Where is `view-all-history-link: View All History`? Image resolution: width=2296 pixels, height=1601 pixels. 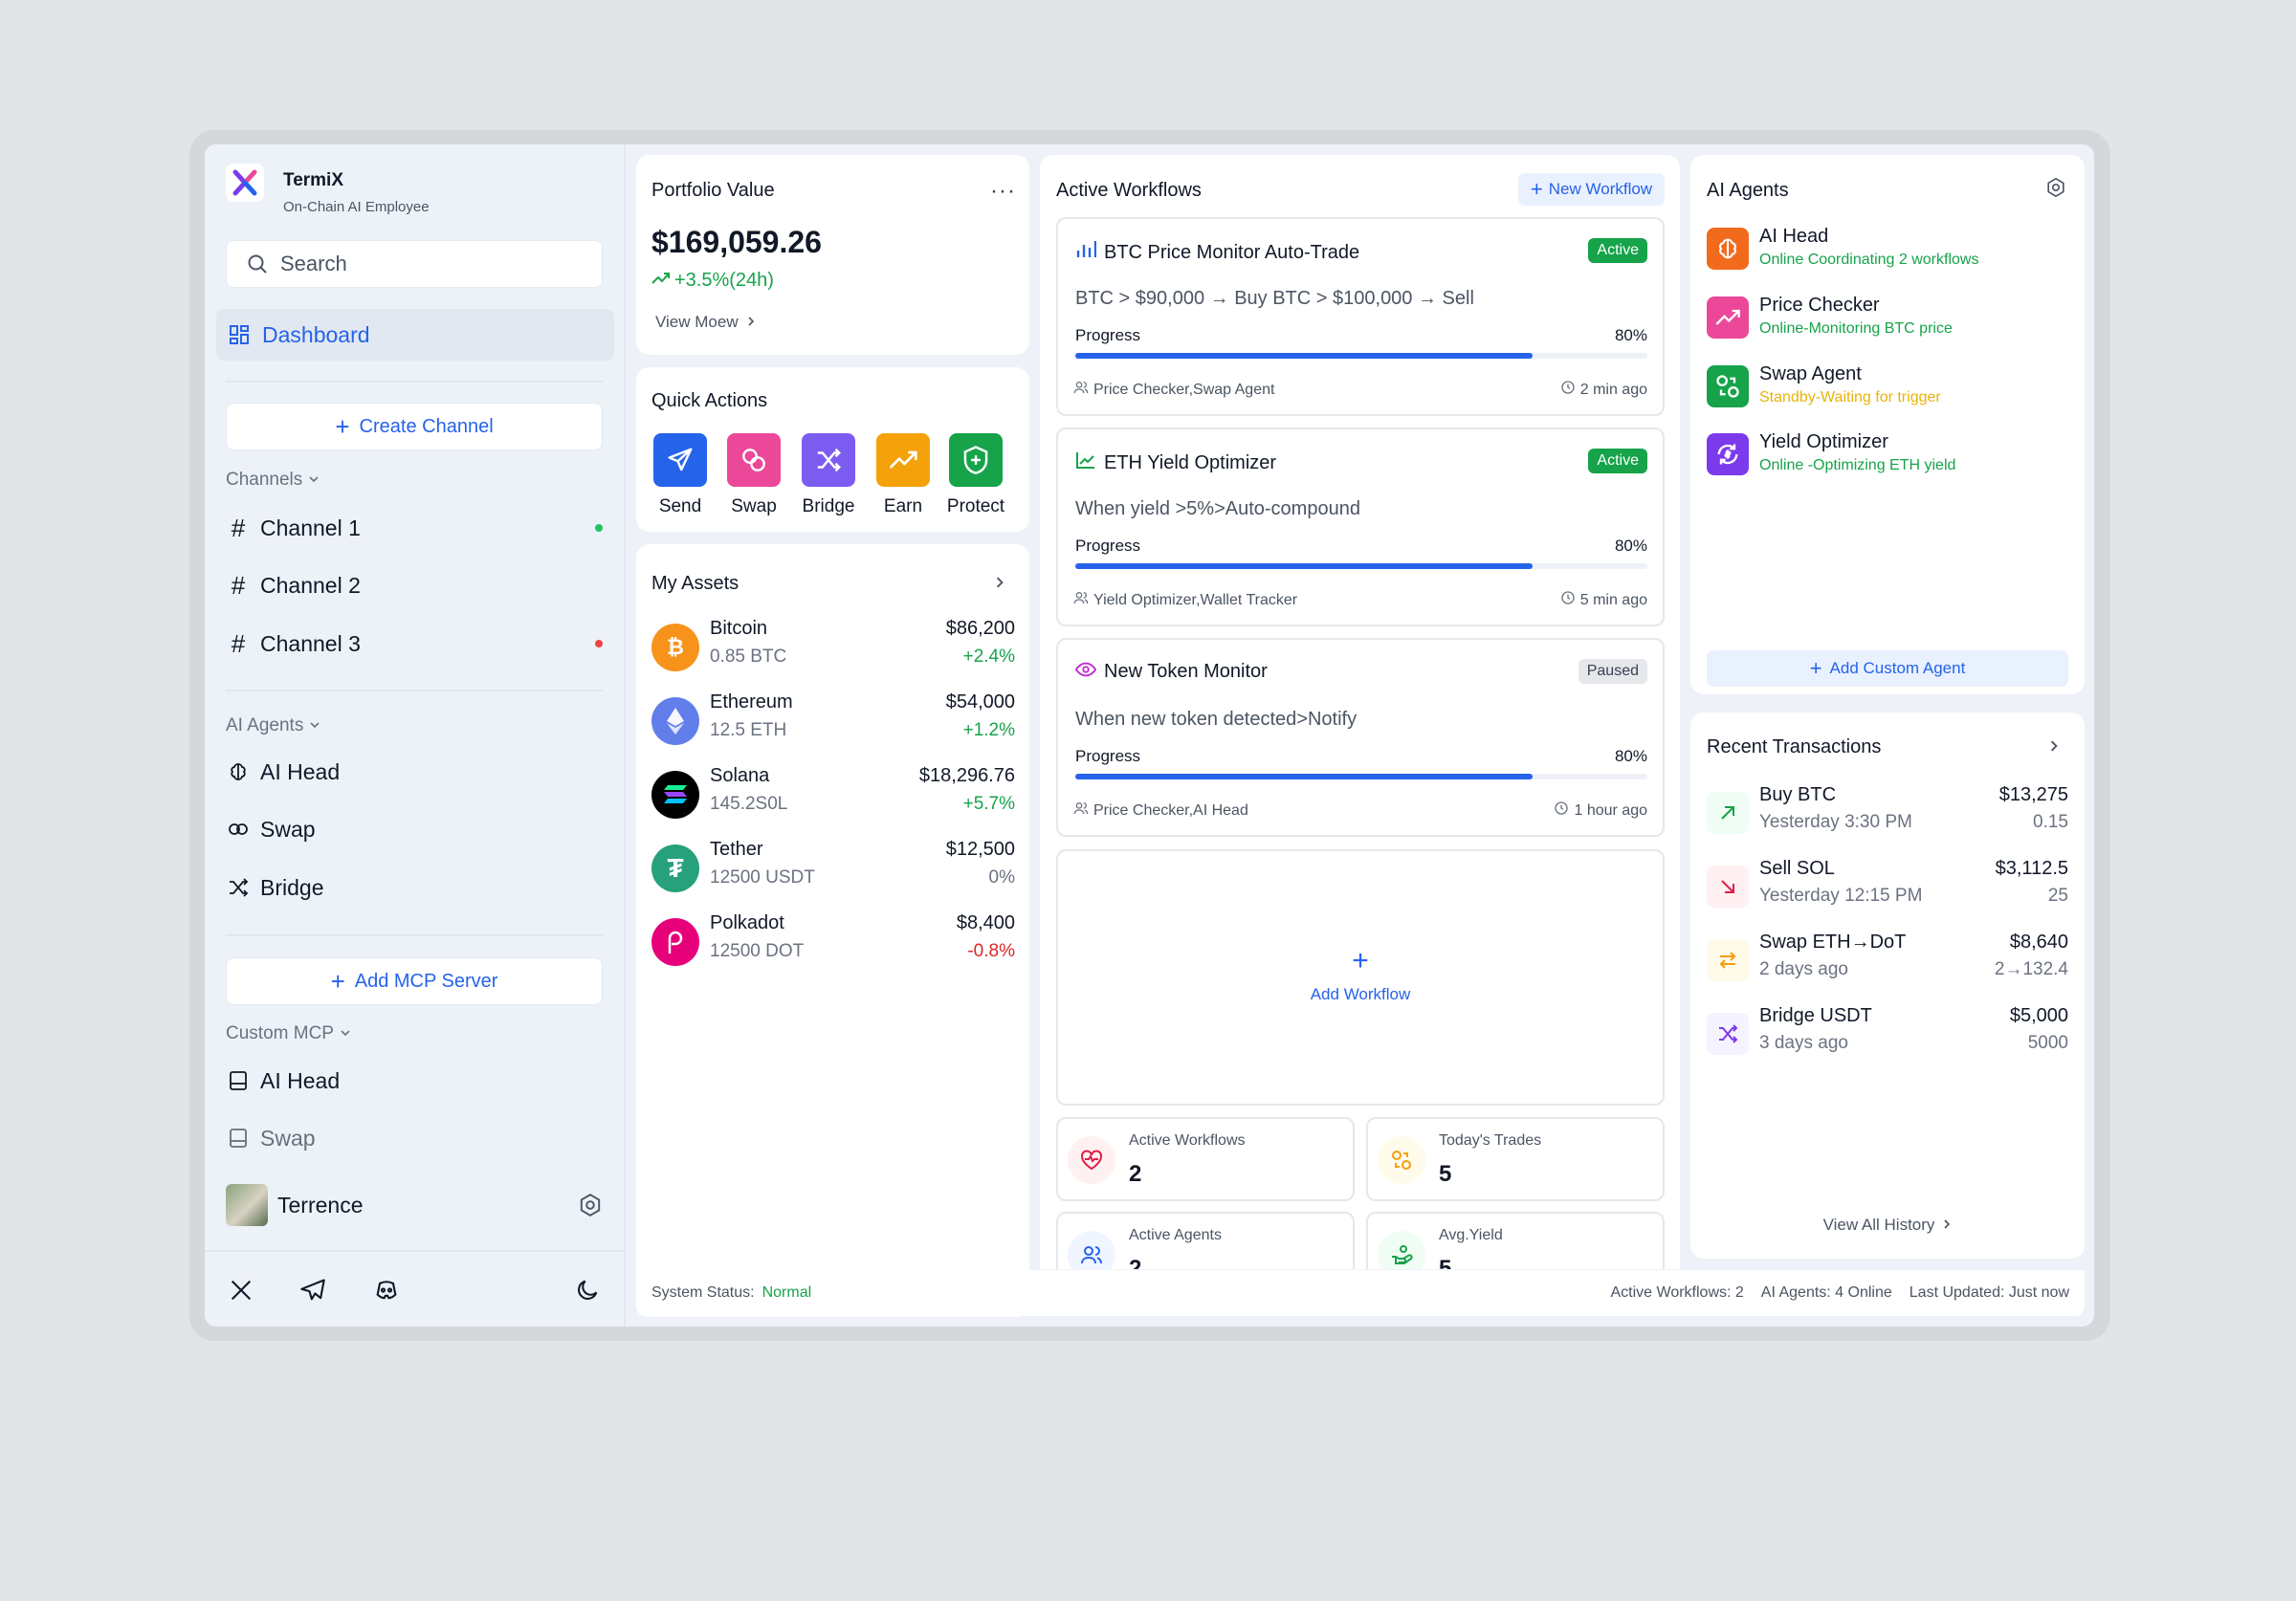 view-all-history-link: View All History is located at coordinates (1887, 1226).